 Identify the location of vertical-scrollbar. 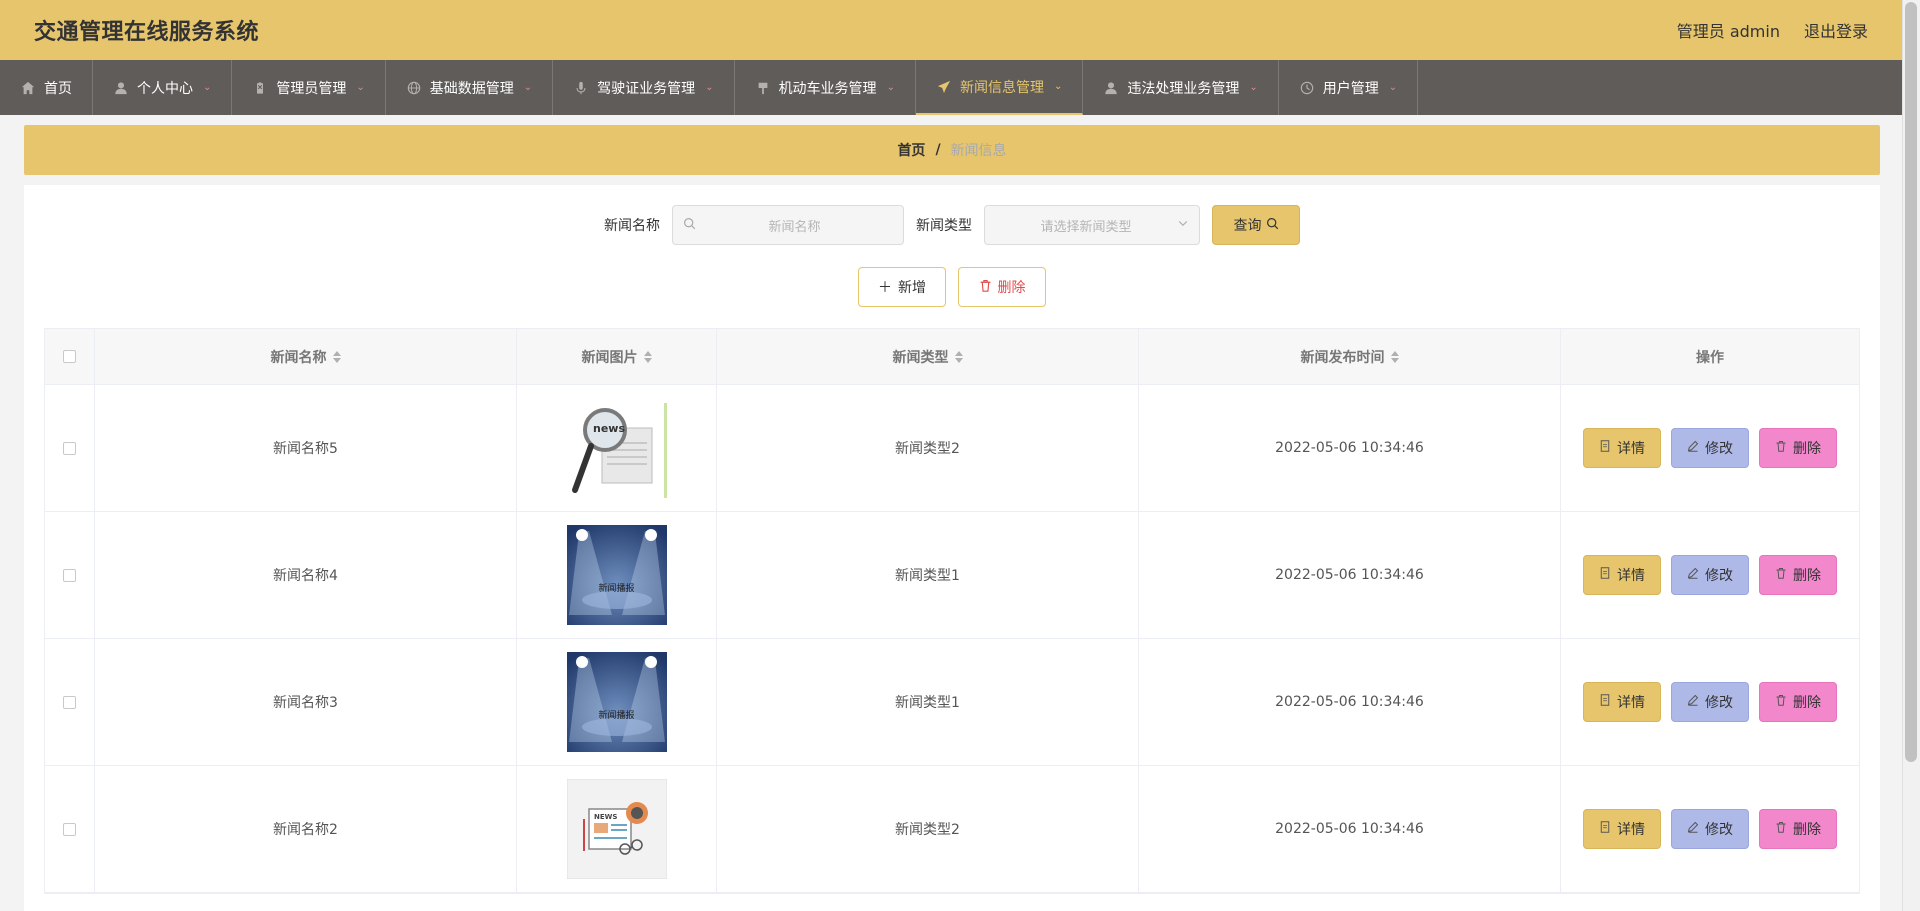
(1911, 455).